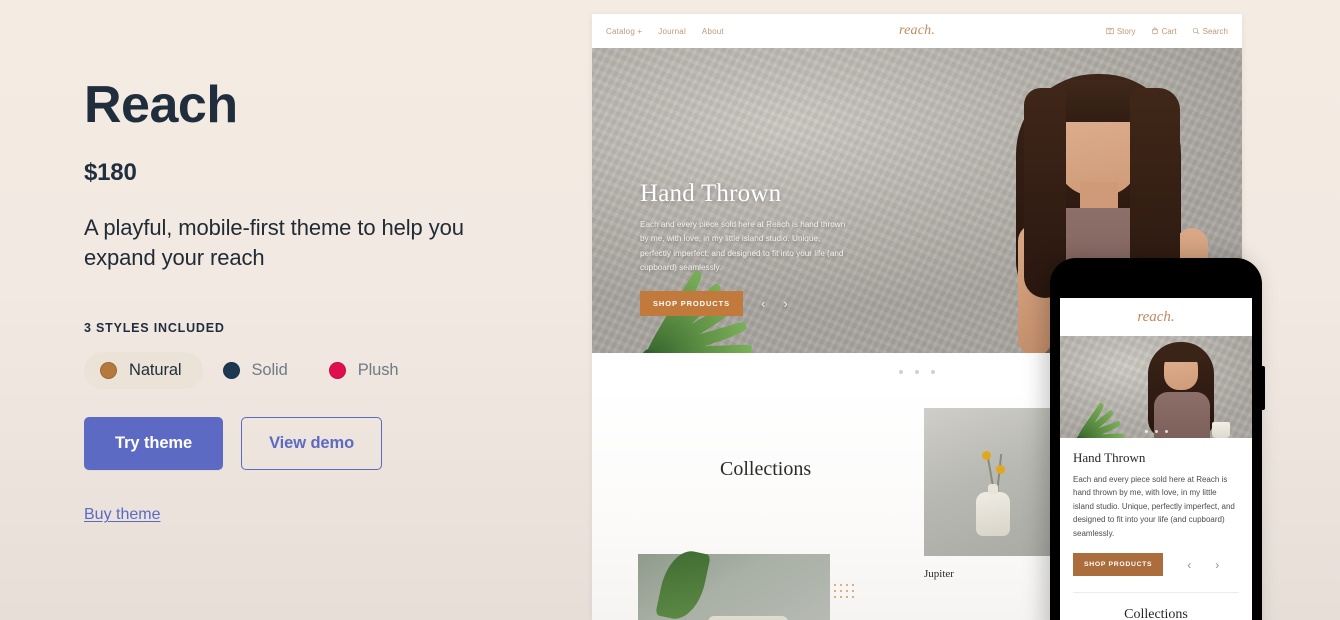  Describe the element at coordinates (1155, 31) in the screenshot. I see `bag-icon` at that location.